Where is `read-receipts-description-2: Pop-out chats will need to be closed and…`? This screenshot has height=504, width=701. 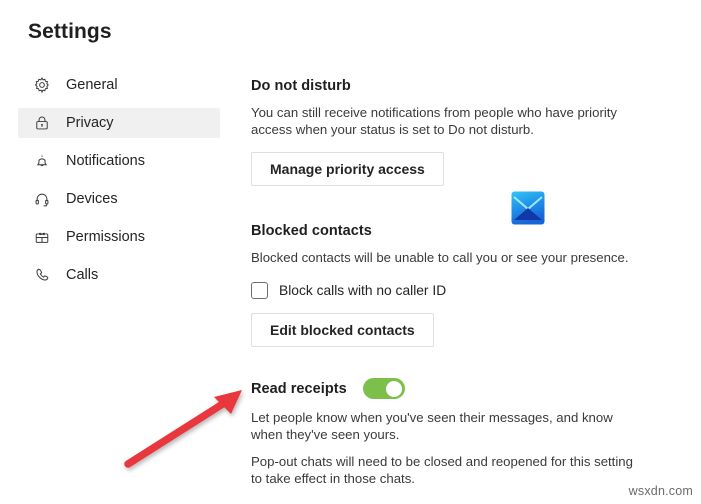
read-receipts-description-2: Pop-out chats will need to be closed and… is located at coordinates (442, 470).